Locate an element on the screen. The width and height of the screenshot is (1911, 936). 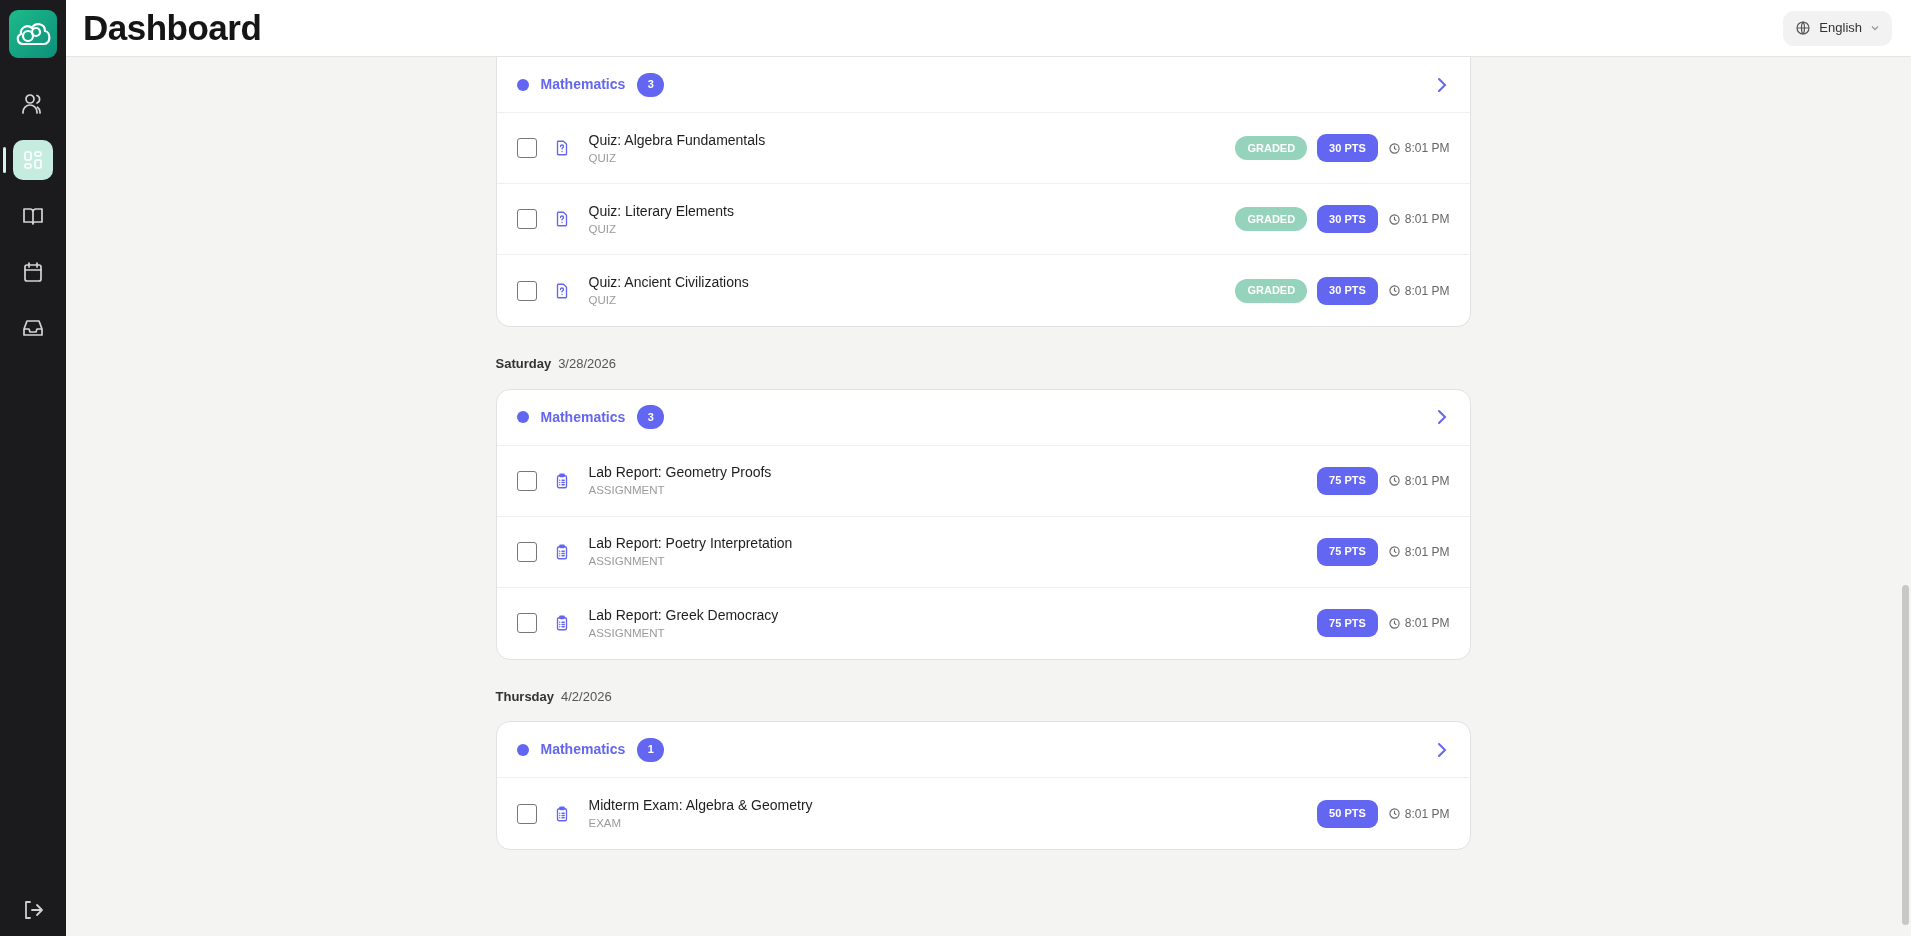
assignment-title: Lab Report: Poetry Interpretation is located at coordinates (690, 543).